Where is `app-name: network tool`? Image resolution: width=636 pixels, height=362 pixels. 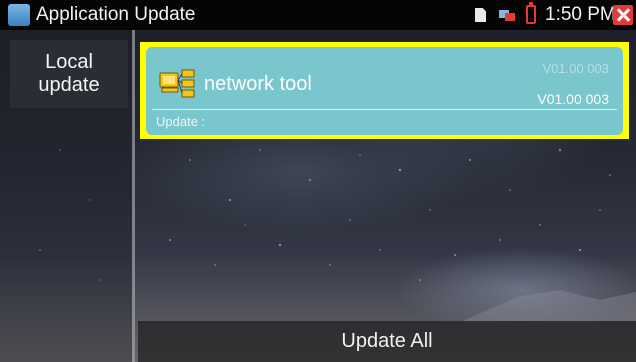
app-name: network tool is located at coordinates (258, 84).